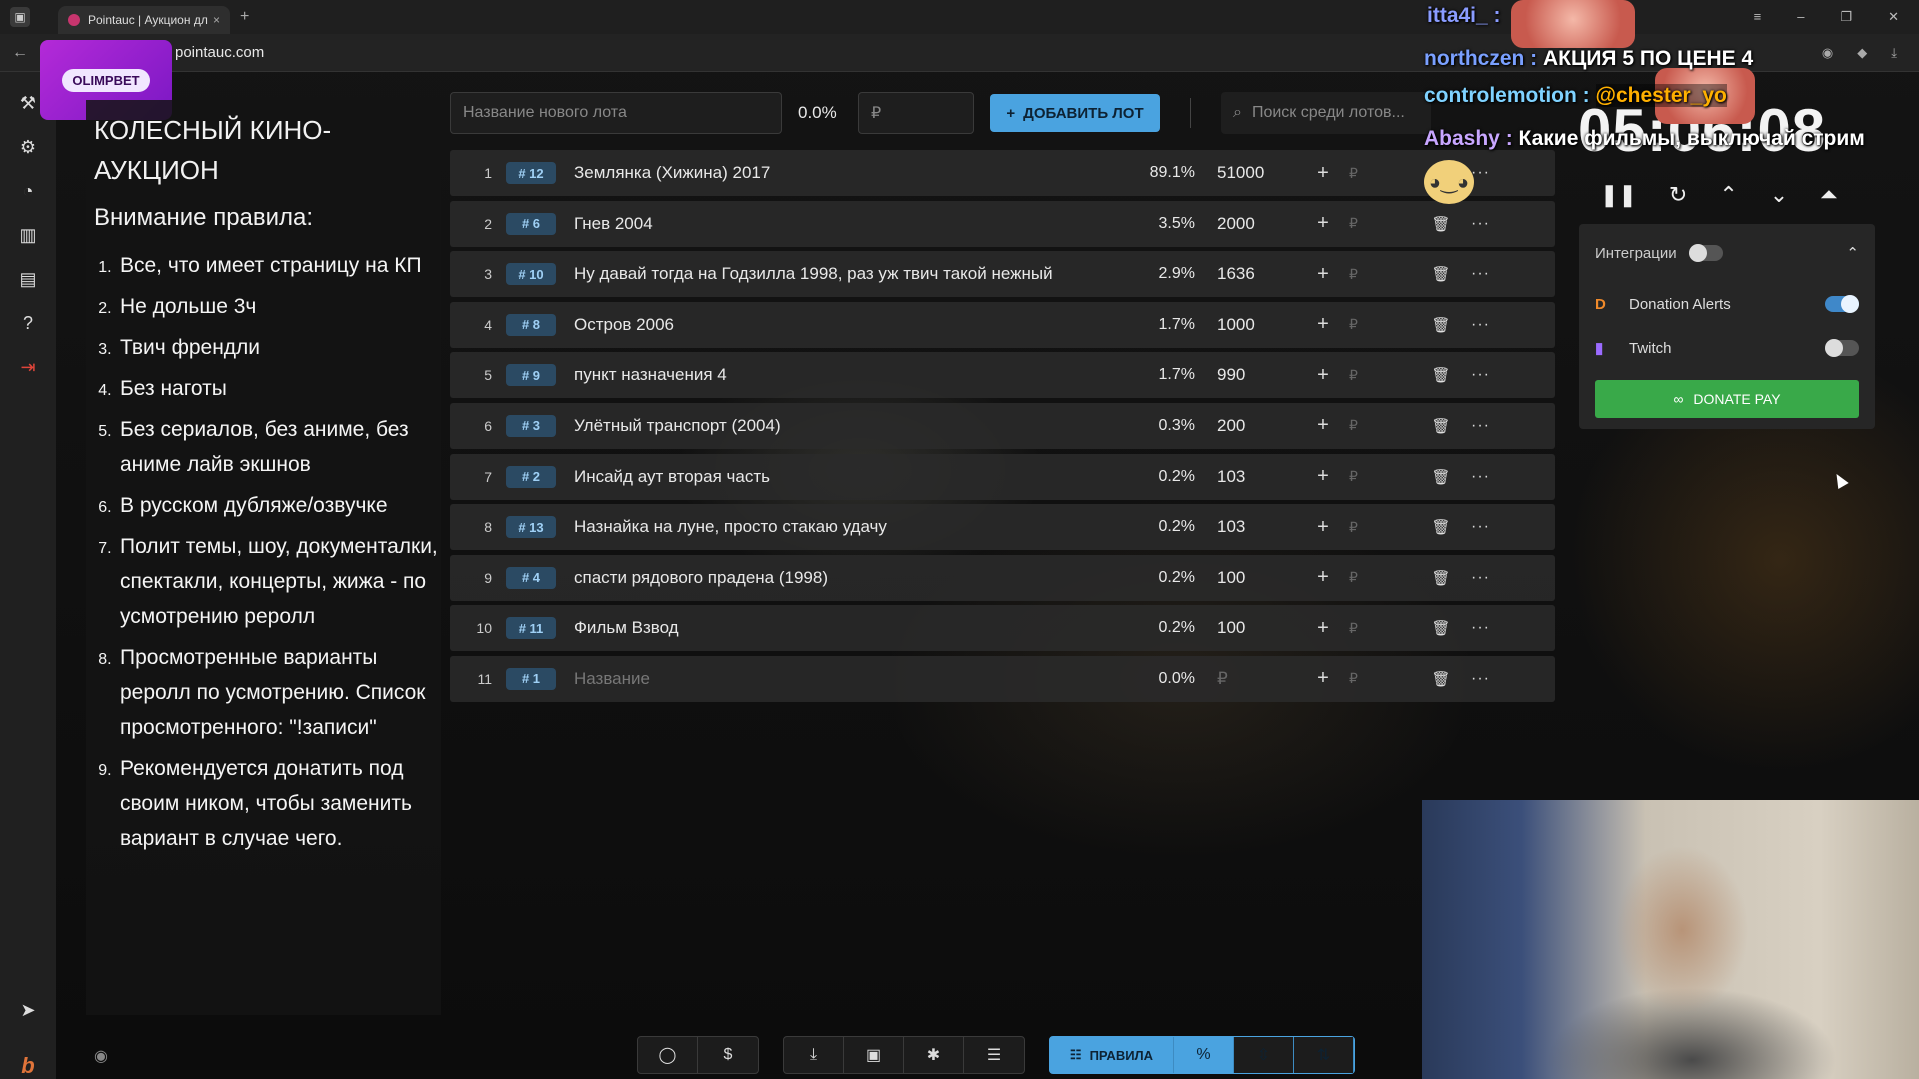  Describe the element at coordinates (1324, 1055) in the screenshot. I see `sort-icon: ⇅` at that location.